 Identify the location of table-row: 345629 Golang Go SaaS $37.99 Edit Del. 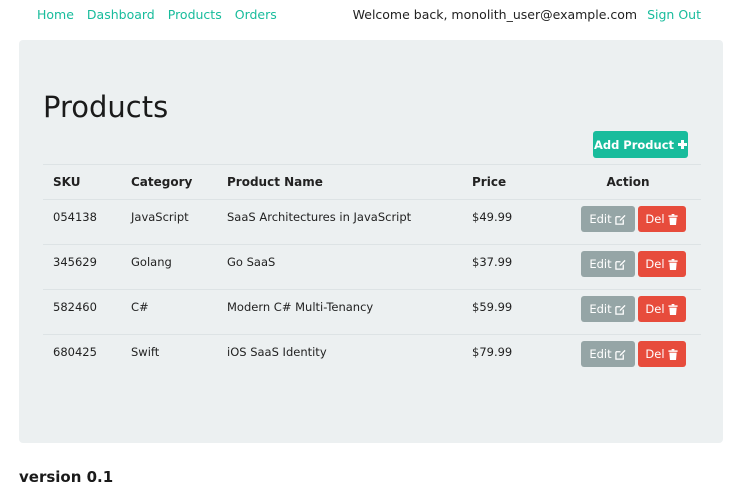
(372, 267).